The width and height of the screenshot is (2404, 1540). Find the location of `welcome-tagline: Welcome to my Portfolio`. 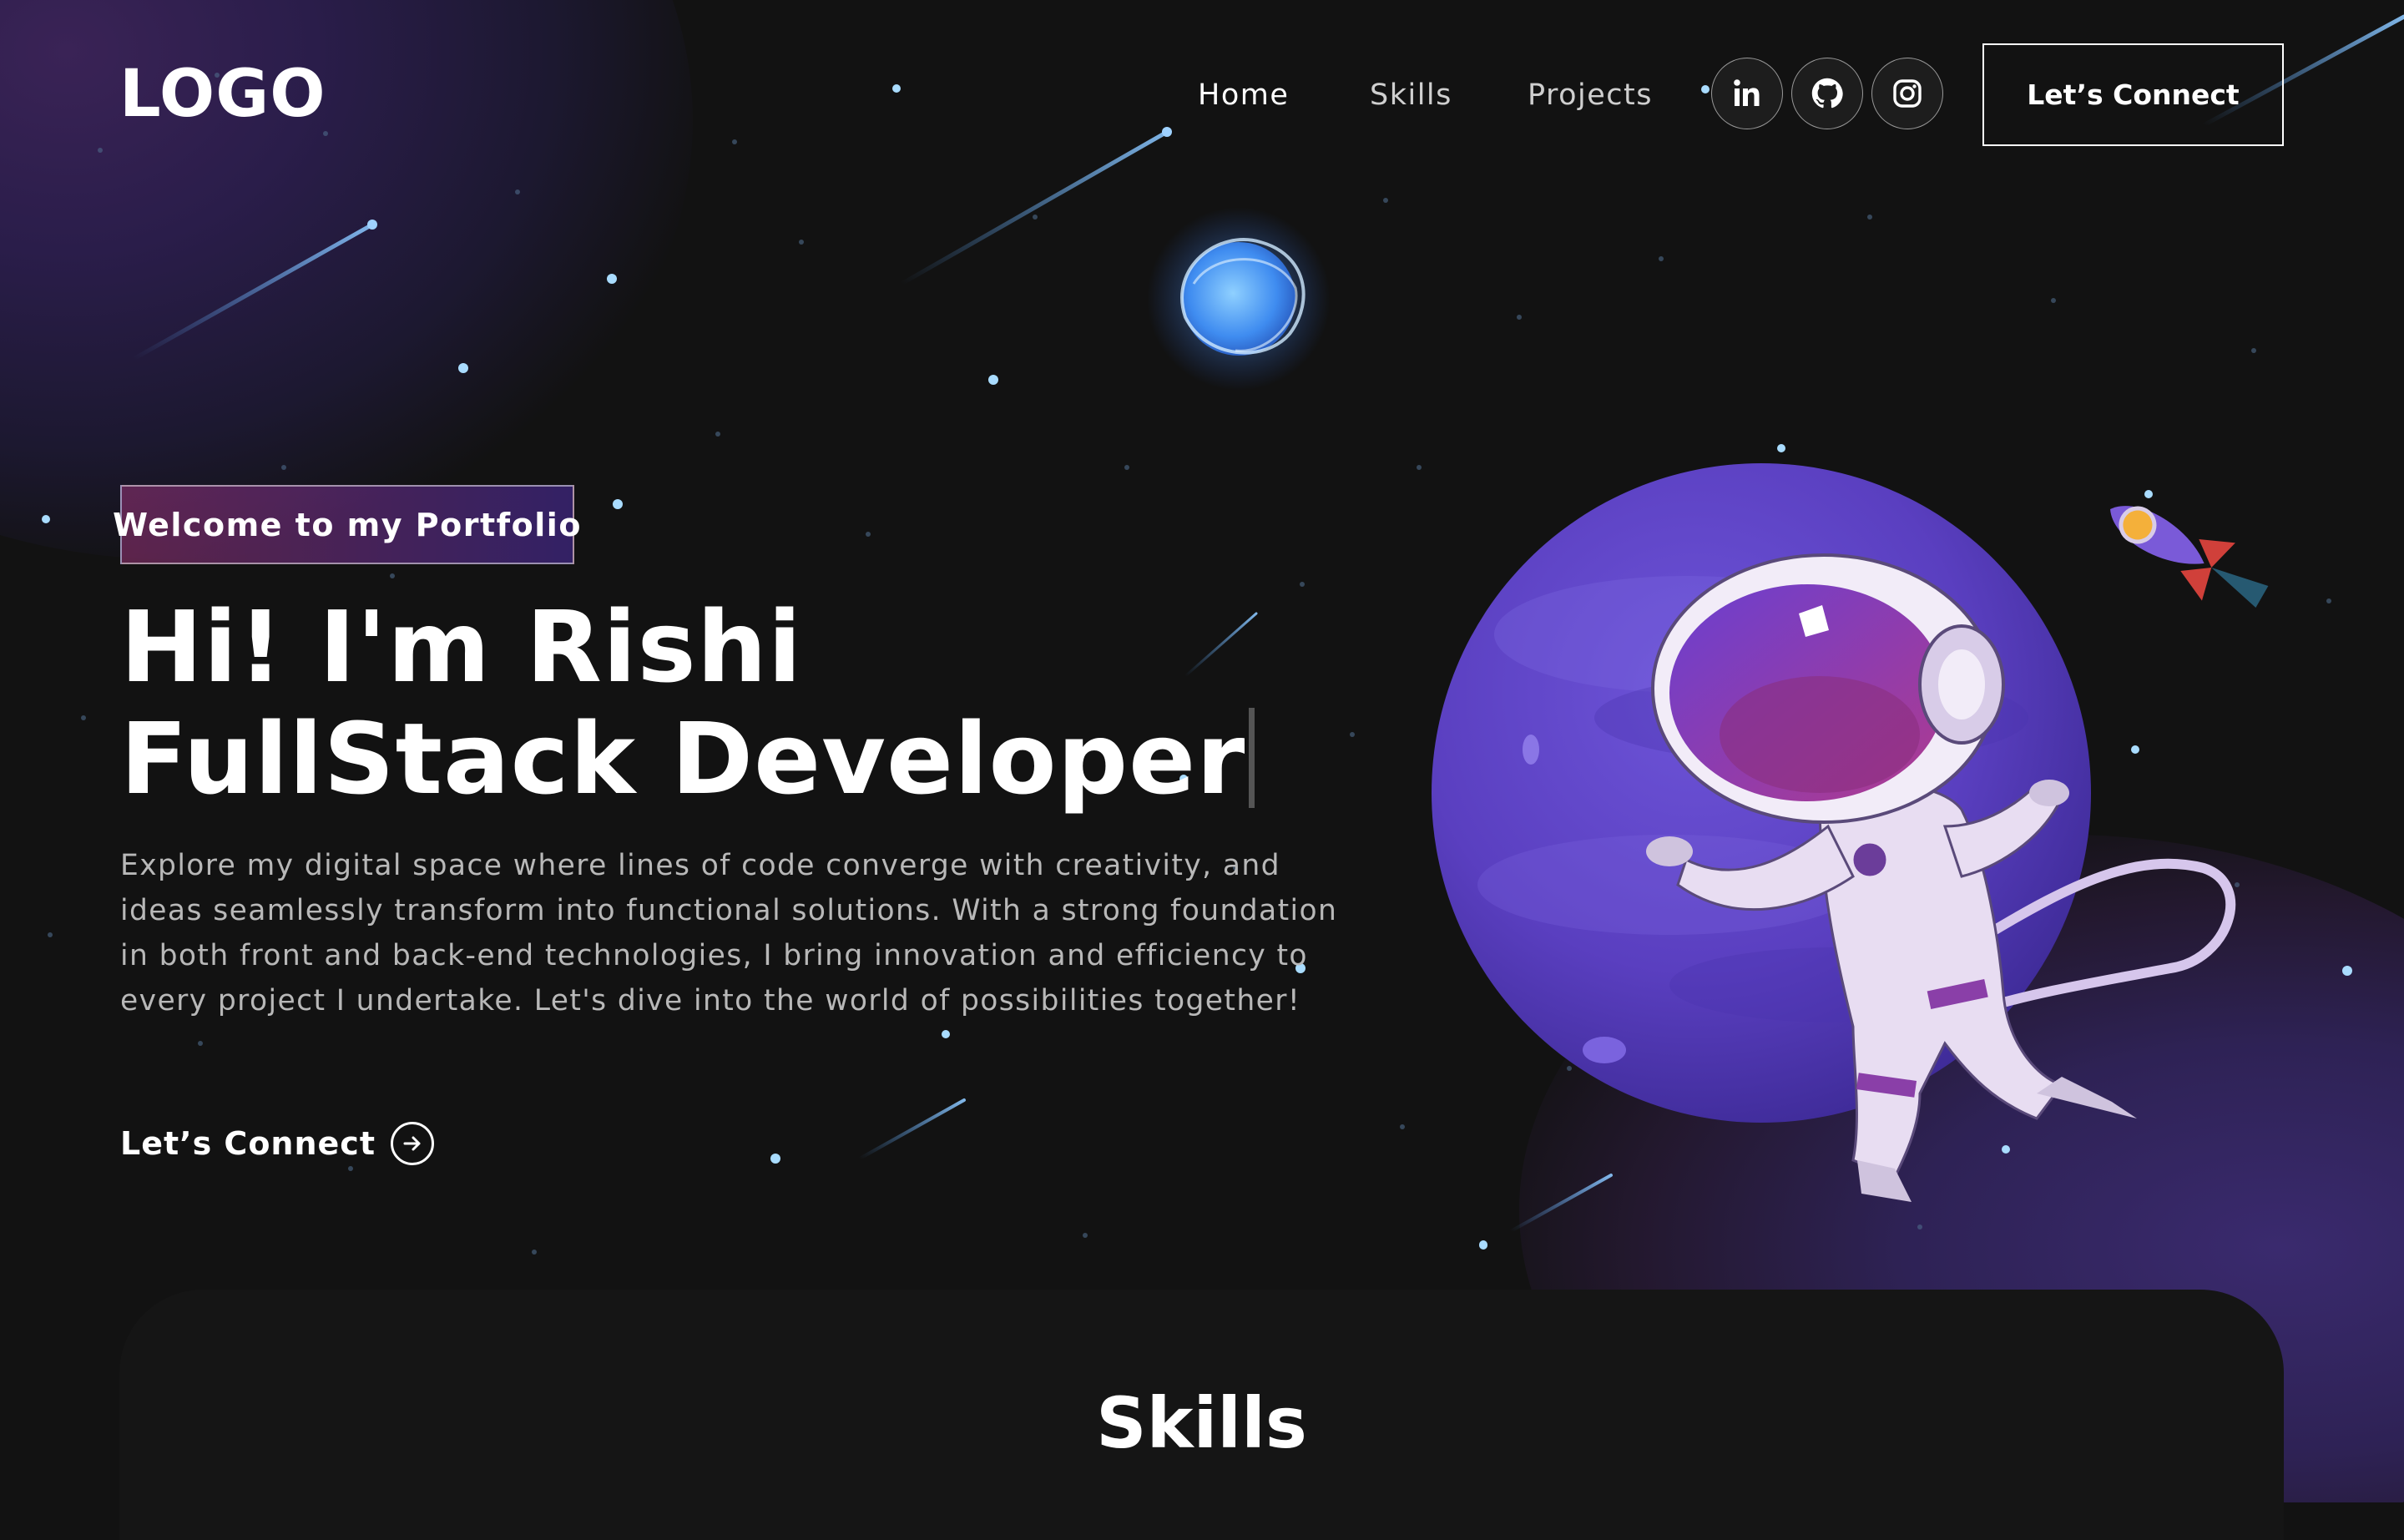

welcome-tagline: Welcome to my Portfolio is located at coordinates (347, 524).